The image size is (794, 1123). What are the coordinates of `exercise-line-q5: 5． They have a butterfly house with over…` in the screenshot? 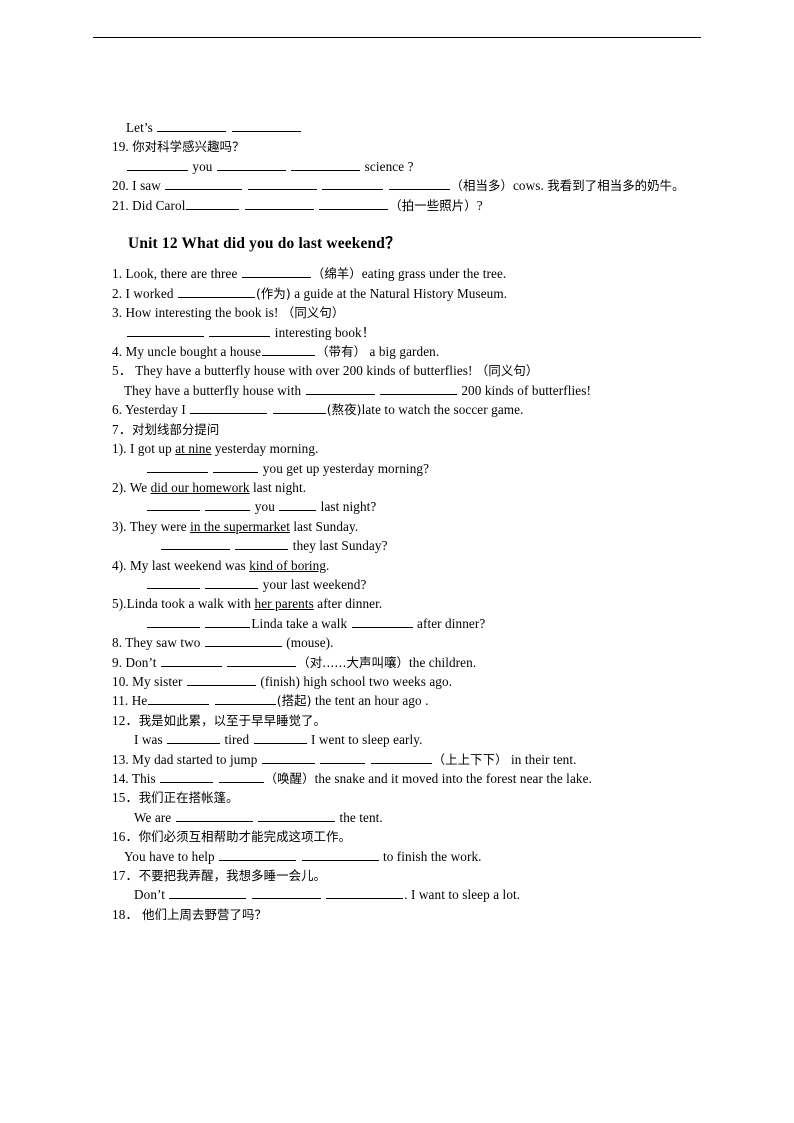 It's located at (397, 370).